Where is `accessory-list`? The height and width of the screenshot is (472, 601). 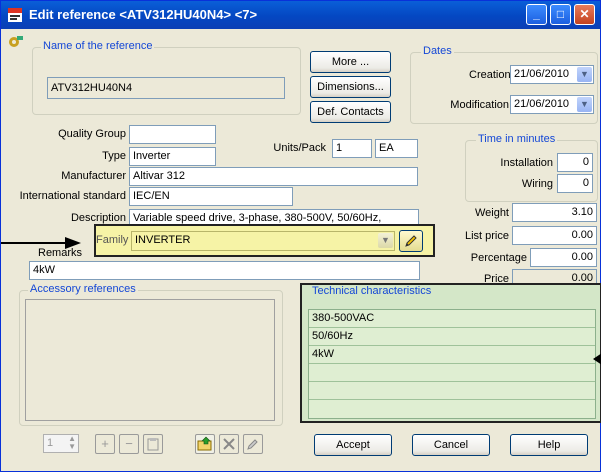
accessory-list is located at coordinates (150, 360).